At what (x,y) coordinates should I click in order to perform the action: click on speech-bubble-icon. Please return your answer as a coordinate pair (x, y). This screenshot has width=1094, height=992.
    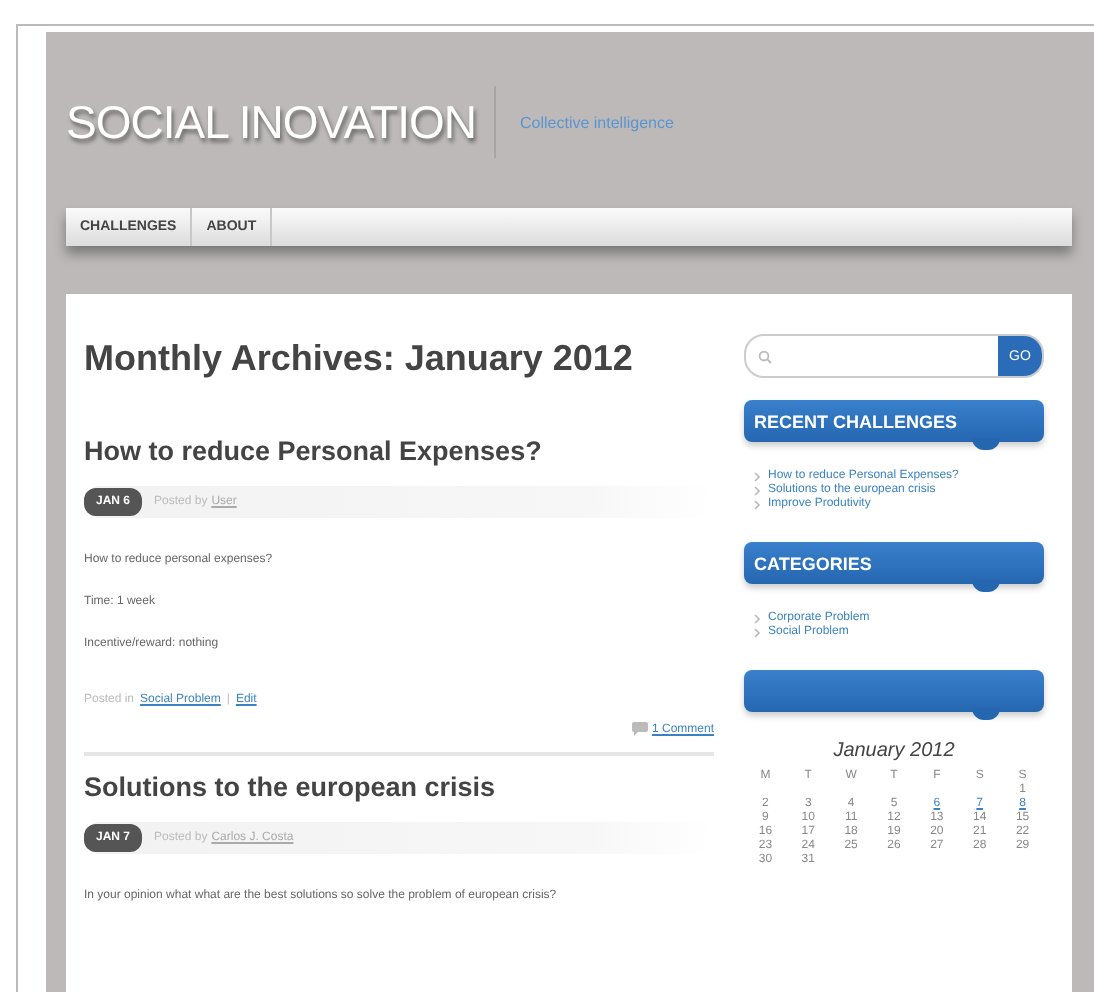
    Looking at the image, I should click on (639, 729).